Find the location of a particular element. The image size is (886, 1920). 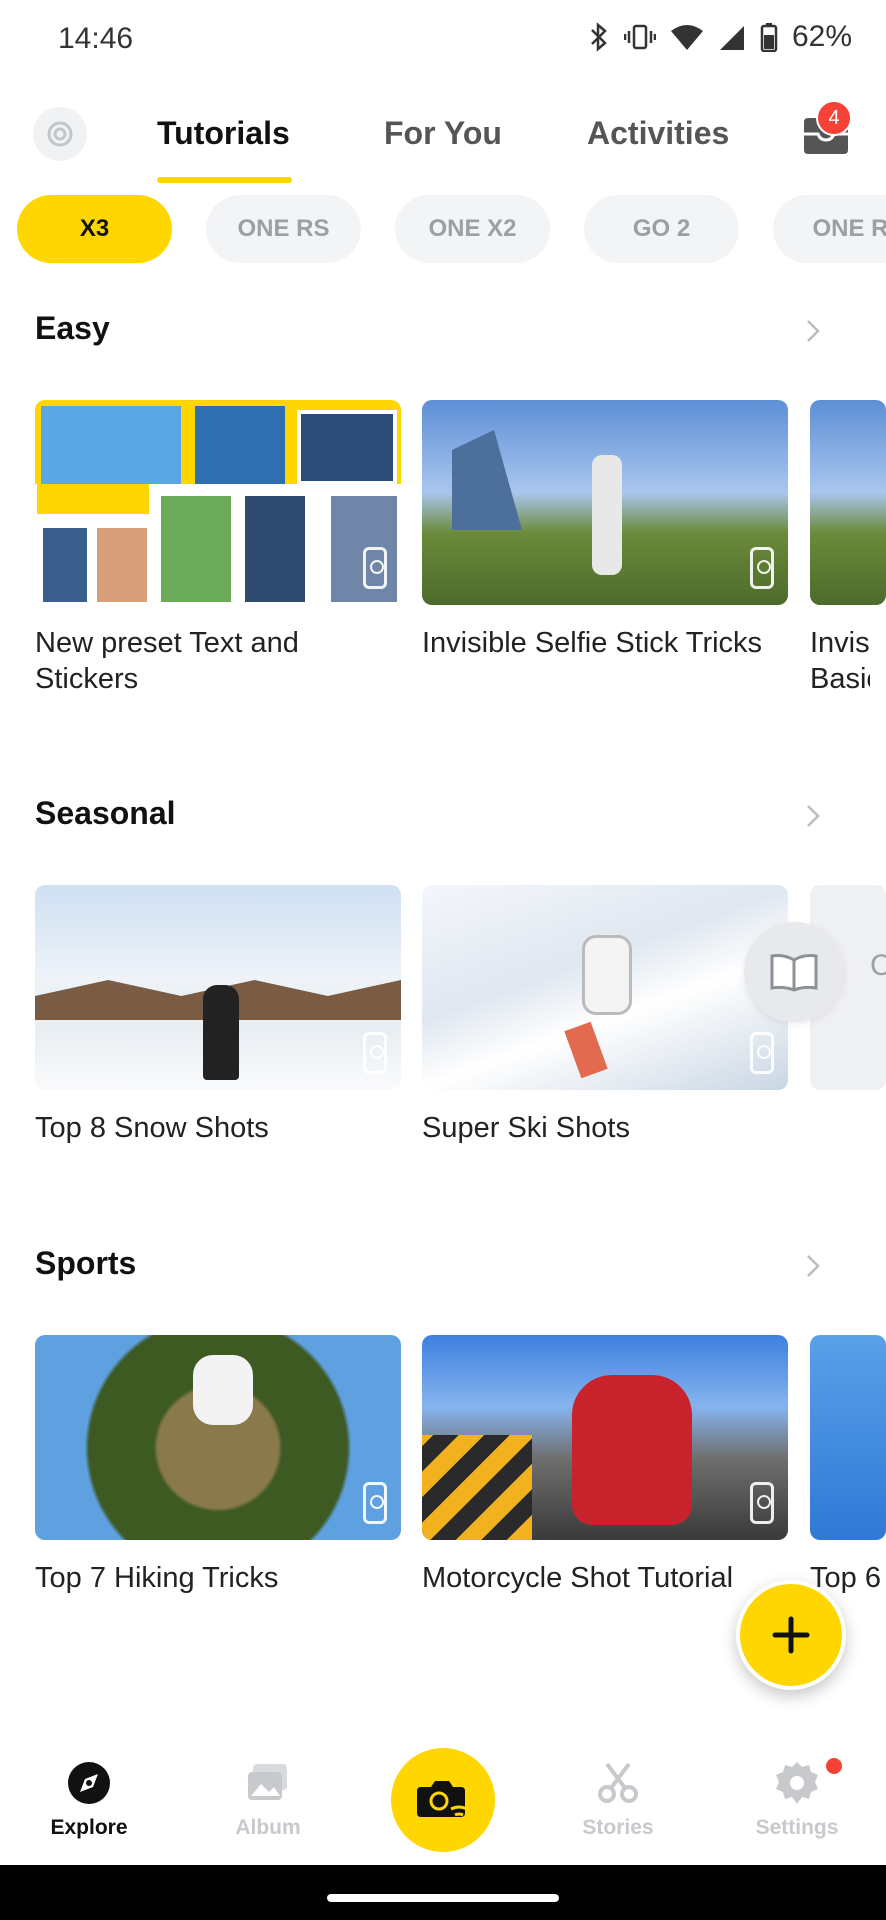

camera-model-chips: X3 ONE RS ONE X2 GO 2 ONE R is located at coordinates (451, 229).